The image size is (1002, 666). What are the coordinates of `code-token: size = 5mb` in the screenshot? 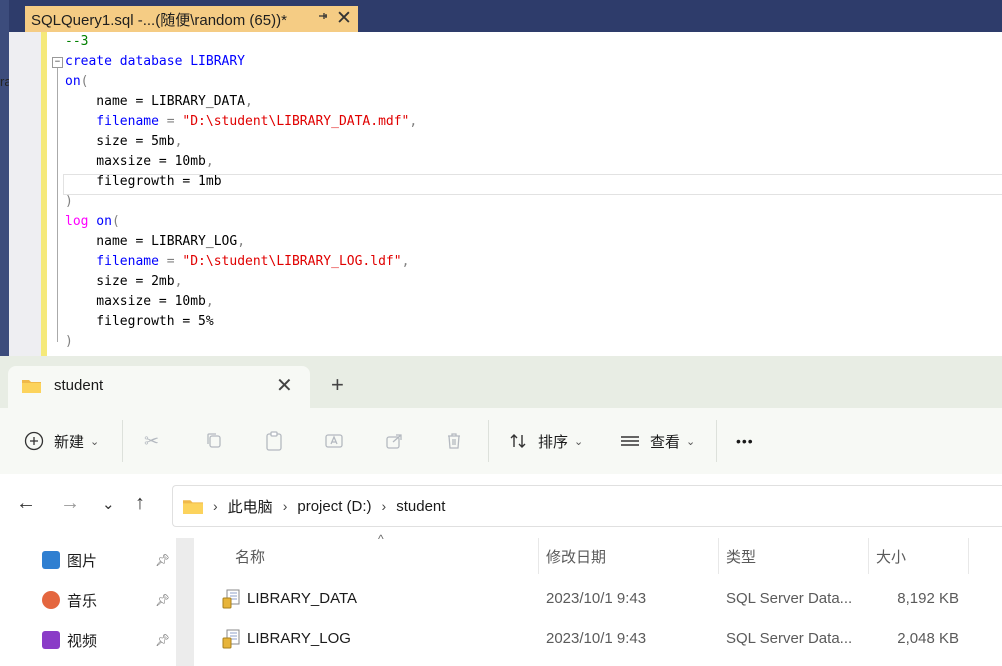 It's located at (120, 141).